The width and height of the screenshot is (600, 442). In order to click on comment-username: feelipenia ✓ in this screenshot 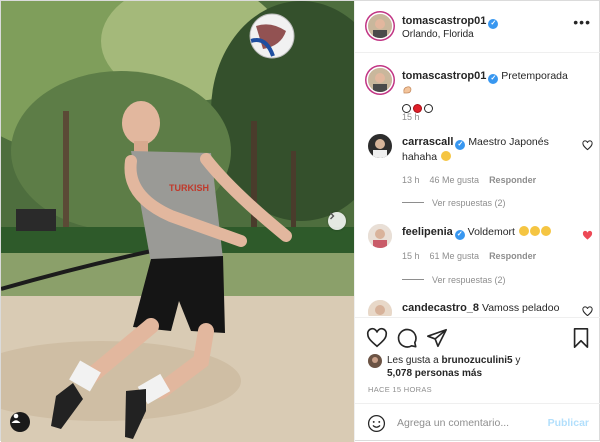, I will do `click(433, 233)`.